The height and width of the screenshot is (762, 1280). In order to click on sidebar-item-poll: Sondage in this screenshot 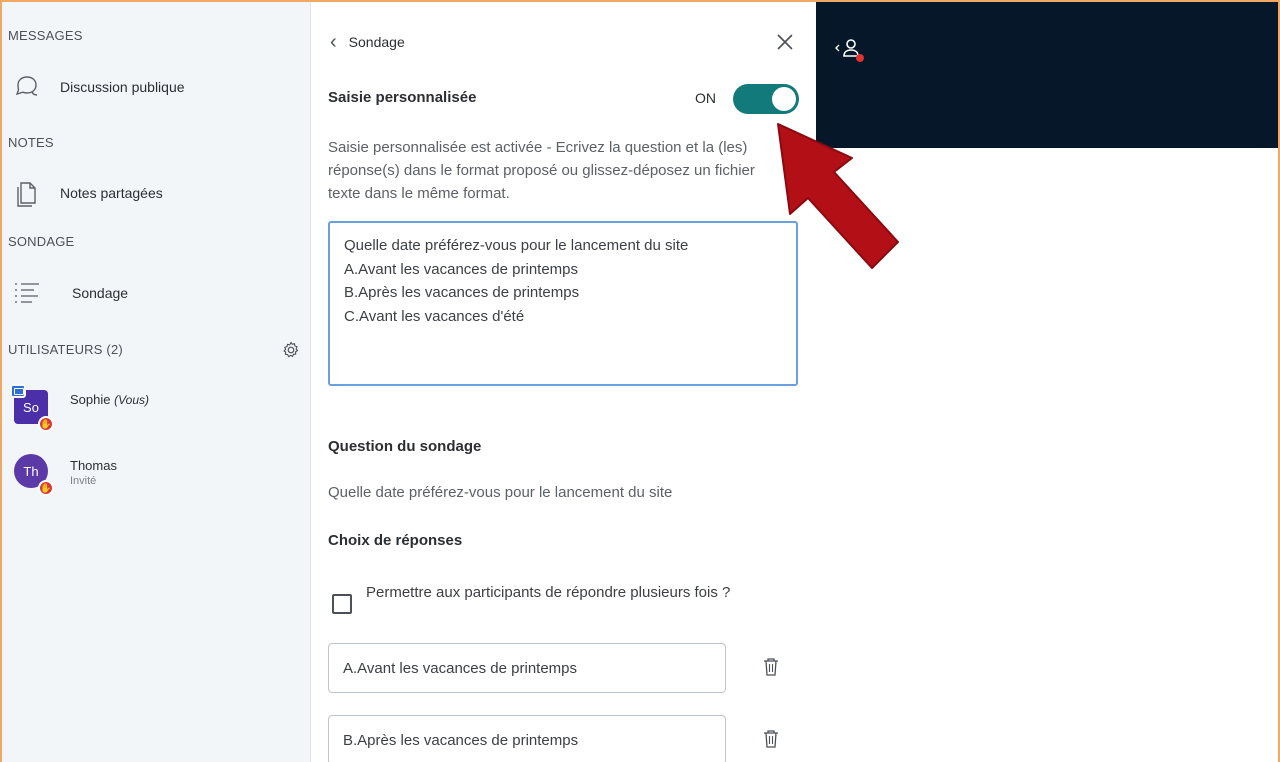, I will do `click(69, 293)`.